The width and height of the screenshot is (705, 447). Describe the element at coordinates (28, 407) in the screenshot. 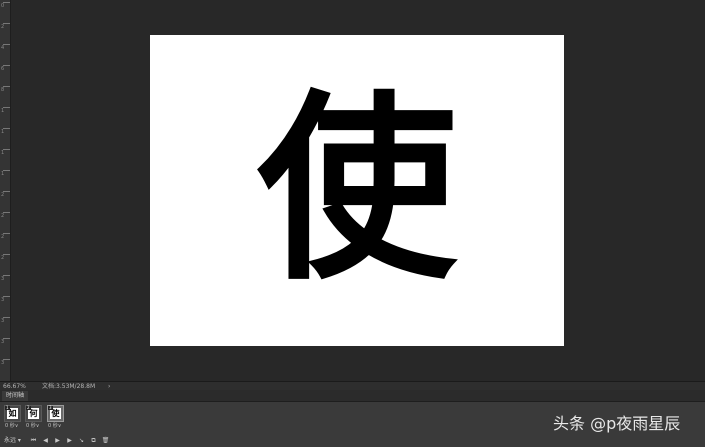

I see `frame-number: 2` at that location.